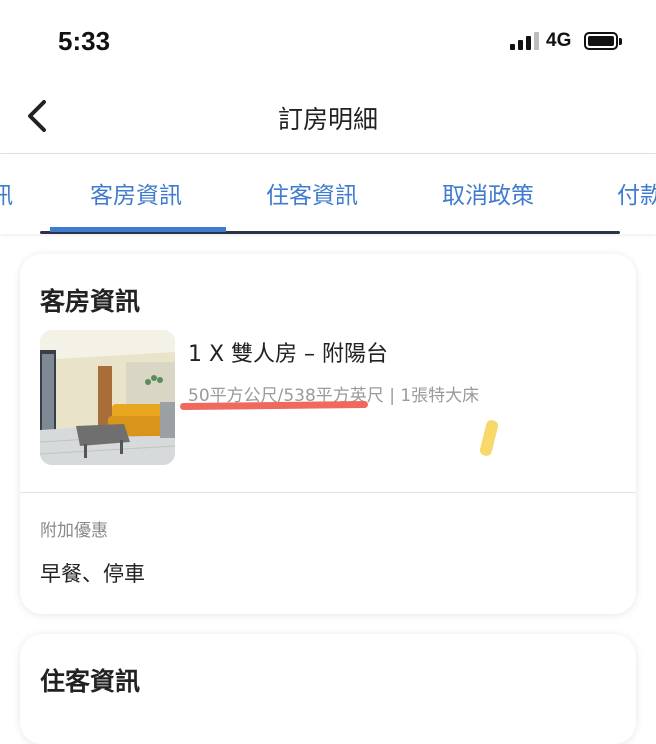 The height and width of the screenshot is (744, 656). Describe the element at coordinates (489, 438) in the screenshot. I see `yellow-highlight-mark` at that location.